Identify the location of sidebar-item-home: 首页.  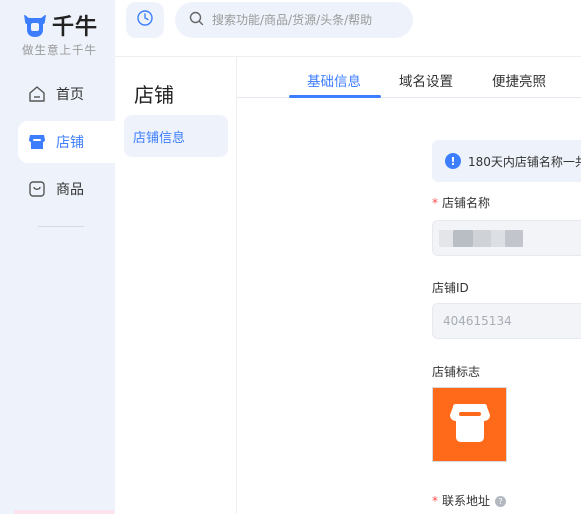
(66, 94).